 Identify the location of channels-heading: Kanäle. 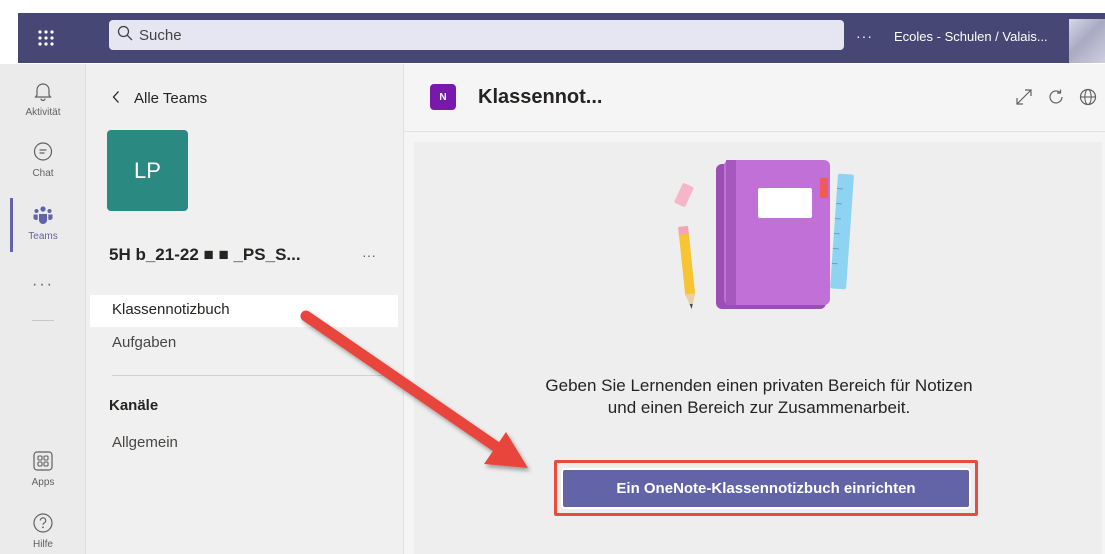
(134, 405).